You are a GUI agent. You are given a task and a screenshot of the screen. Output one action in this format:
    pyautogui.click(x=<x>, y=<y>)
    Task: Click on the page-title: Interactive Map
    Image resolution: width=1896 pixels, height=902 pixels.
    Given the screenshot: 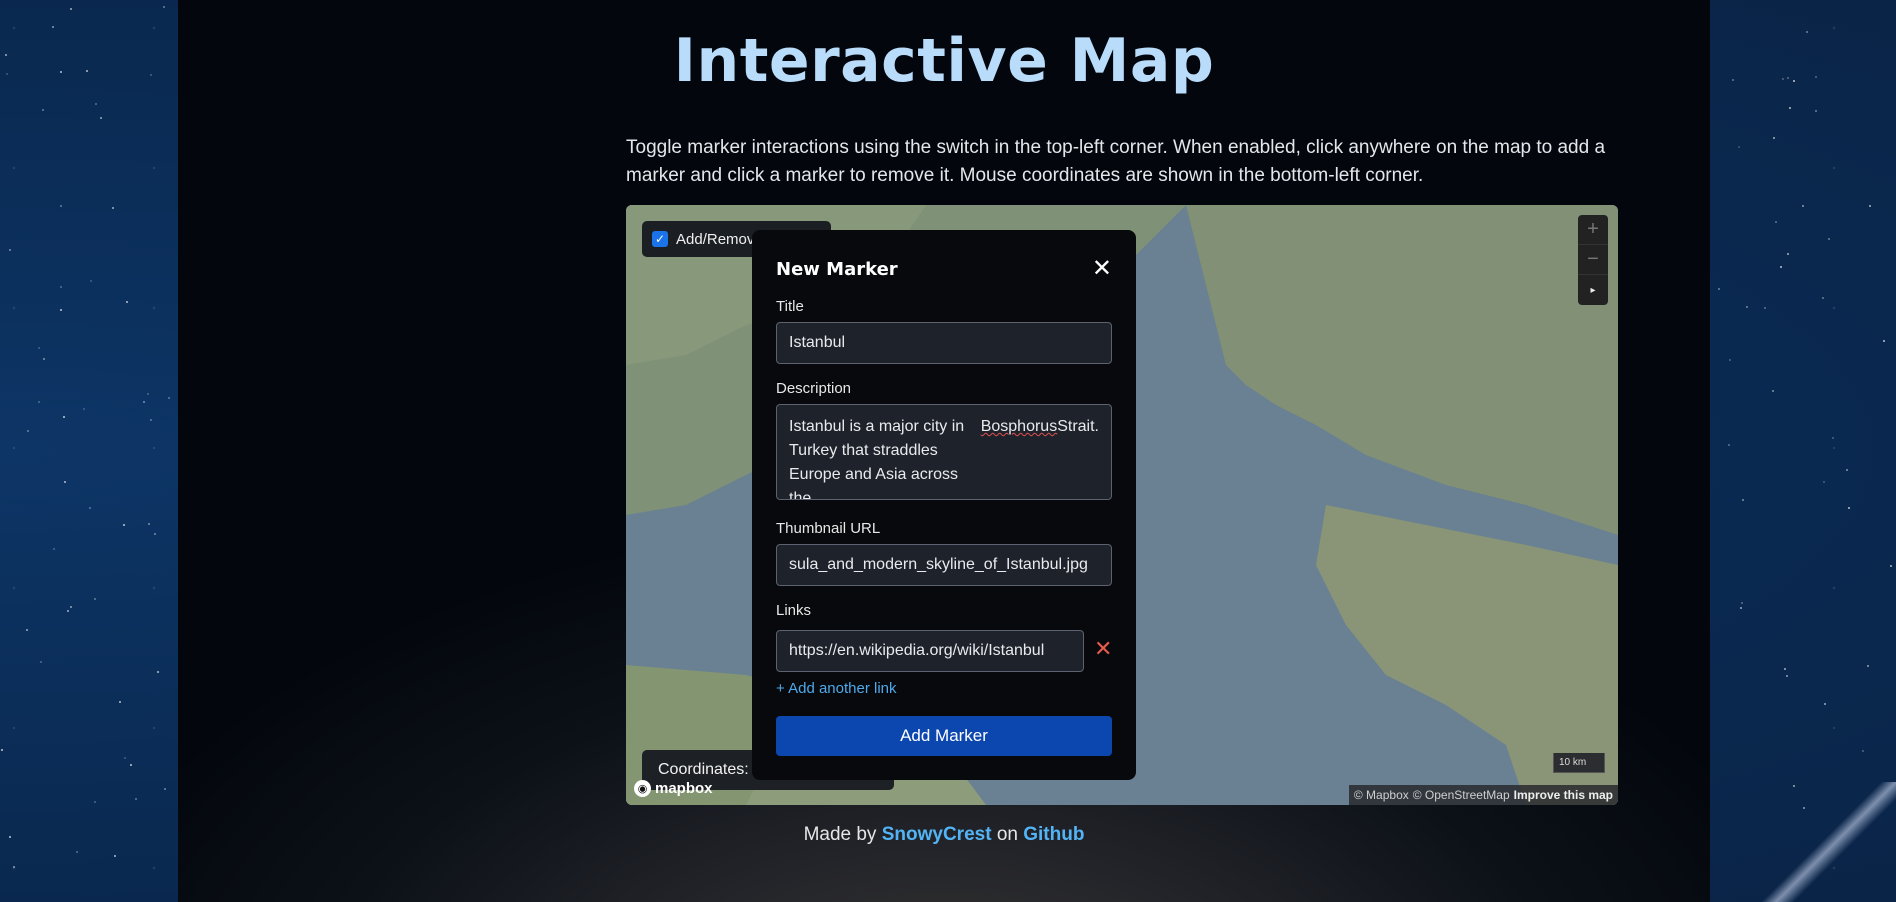 What is the action you would take?
    pyautogui.click(x=944, y=61)
    